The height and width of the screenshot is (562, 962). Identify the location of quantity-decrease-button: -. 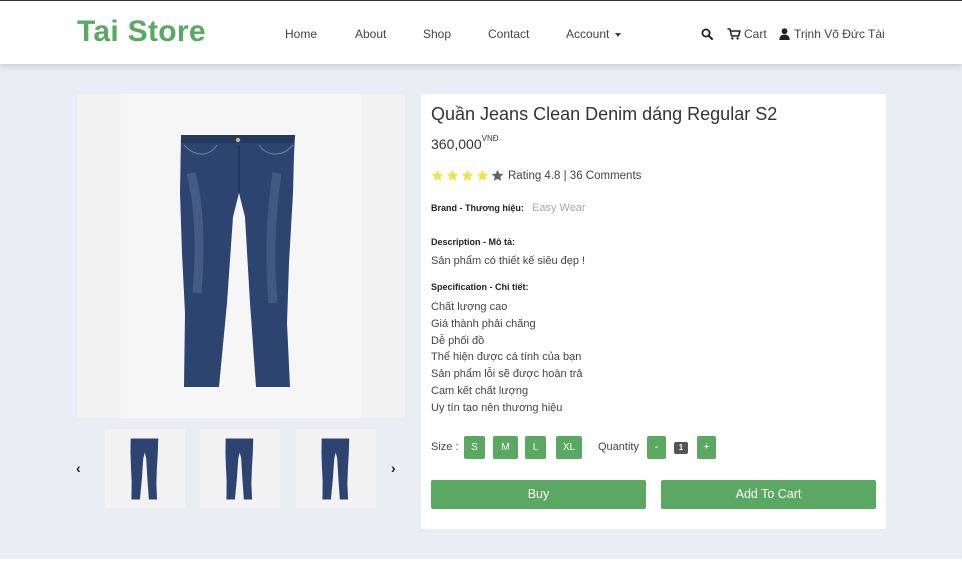
(656, 447).